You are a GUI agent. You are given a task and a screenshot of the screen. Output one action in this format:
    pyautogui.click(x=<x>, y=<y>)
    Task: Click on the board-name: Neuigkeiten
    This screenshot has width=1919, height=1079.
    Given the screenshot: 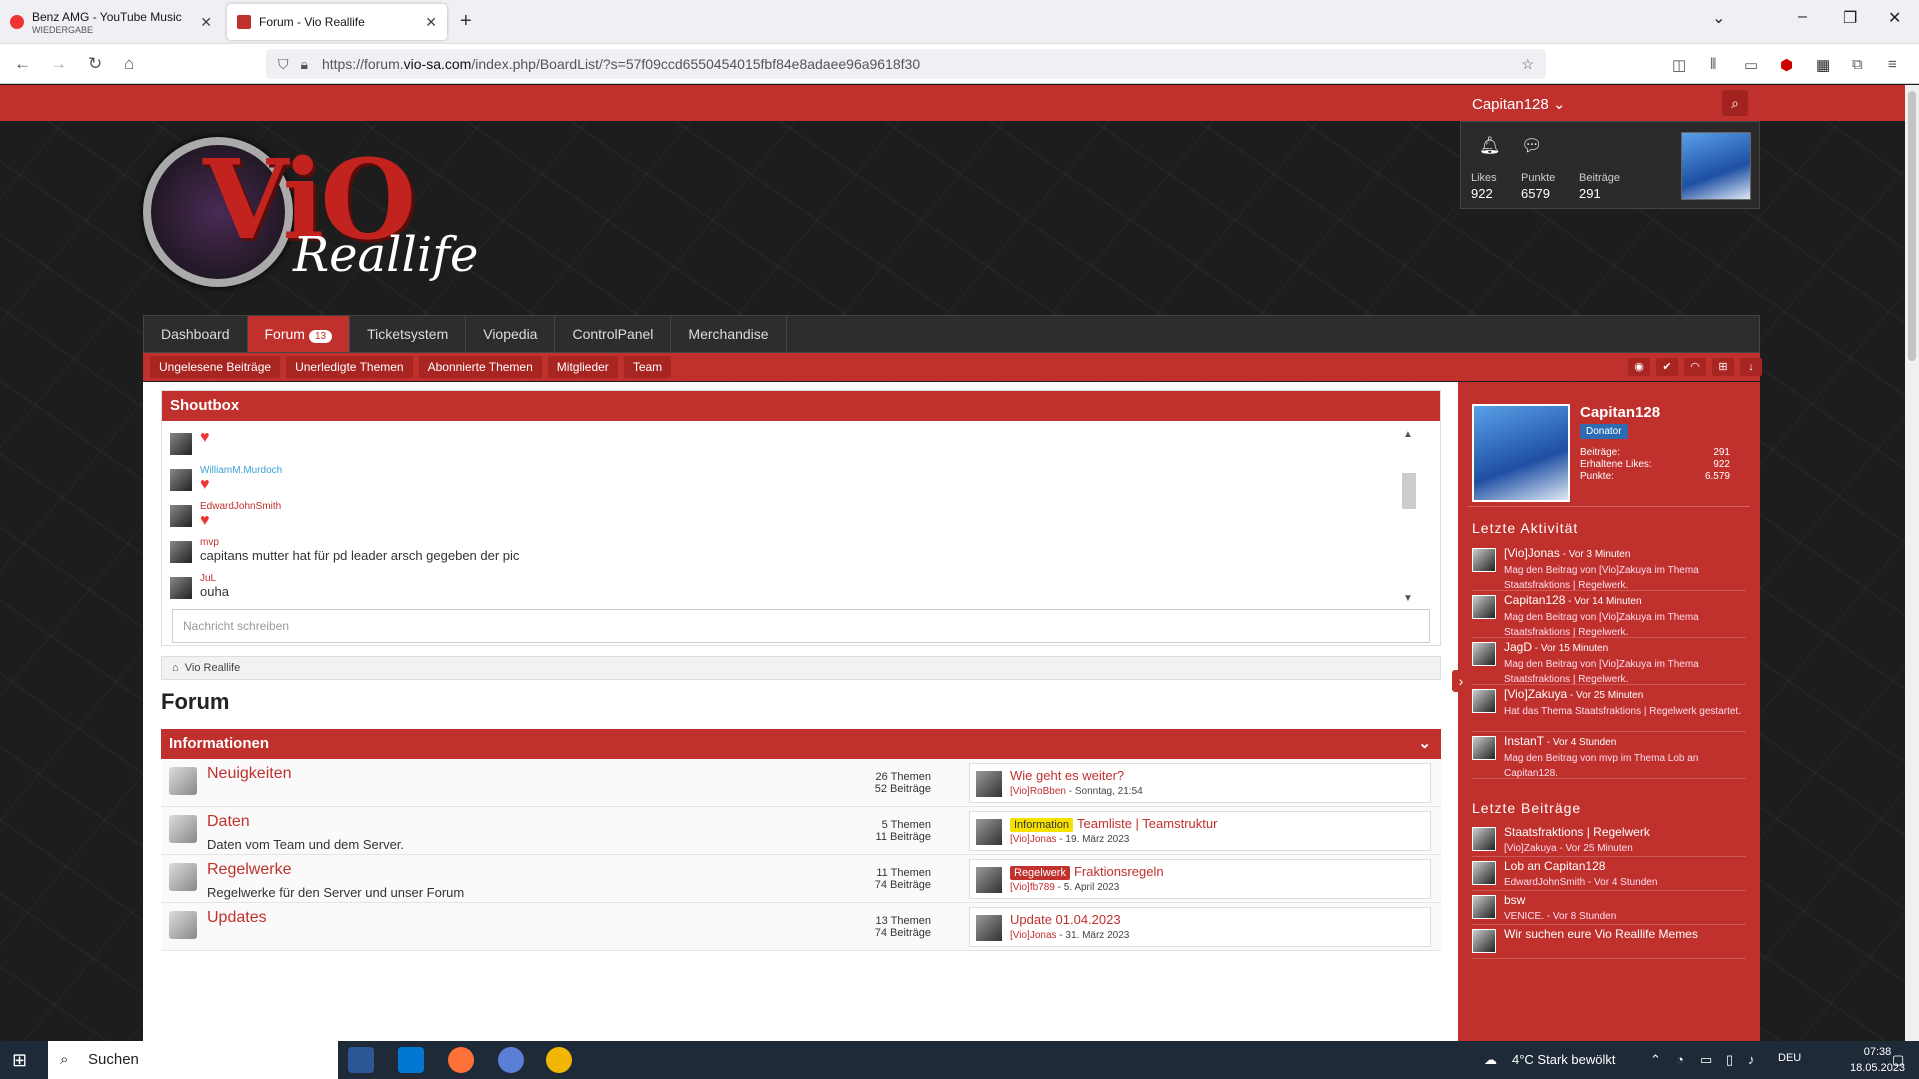 What is the action you would take?
    pyautogui.click(x=249, y=774)
    